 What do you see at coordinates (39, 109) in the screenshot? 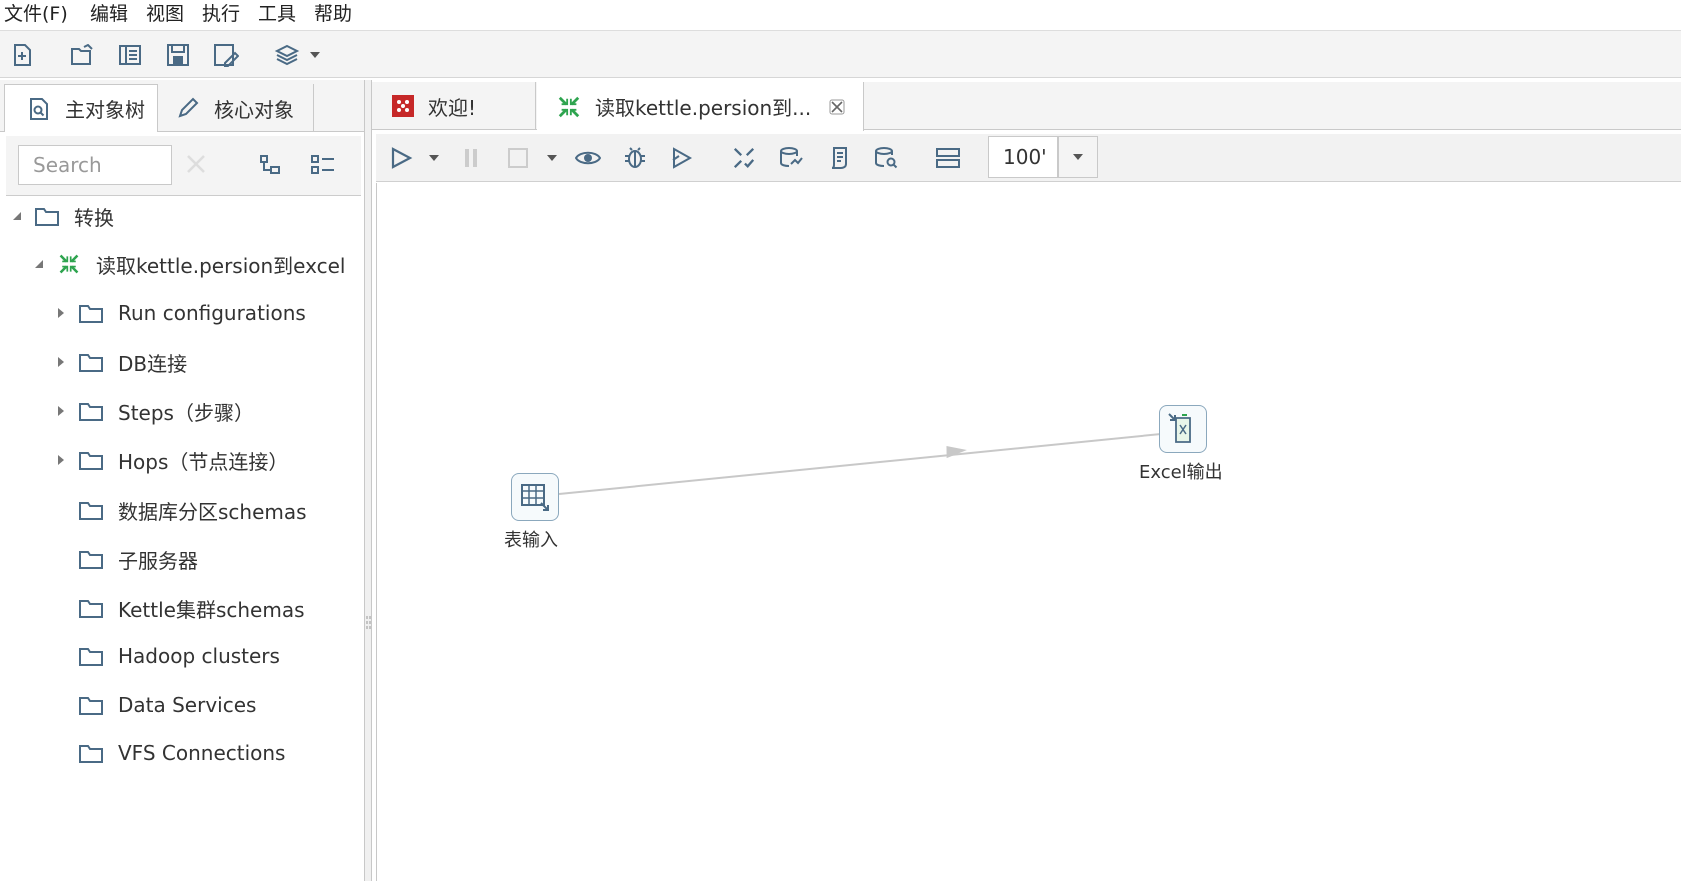
I see `document-search-icon` at bounding box center [39, 109].